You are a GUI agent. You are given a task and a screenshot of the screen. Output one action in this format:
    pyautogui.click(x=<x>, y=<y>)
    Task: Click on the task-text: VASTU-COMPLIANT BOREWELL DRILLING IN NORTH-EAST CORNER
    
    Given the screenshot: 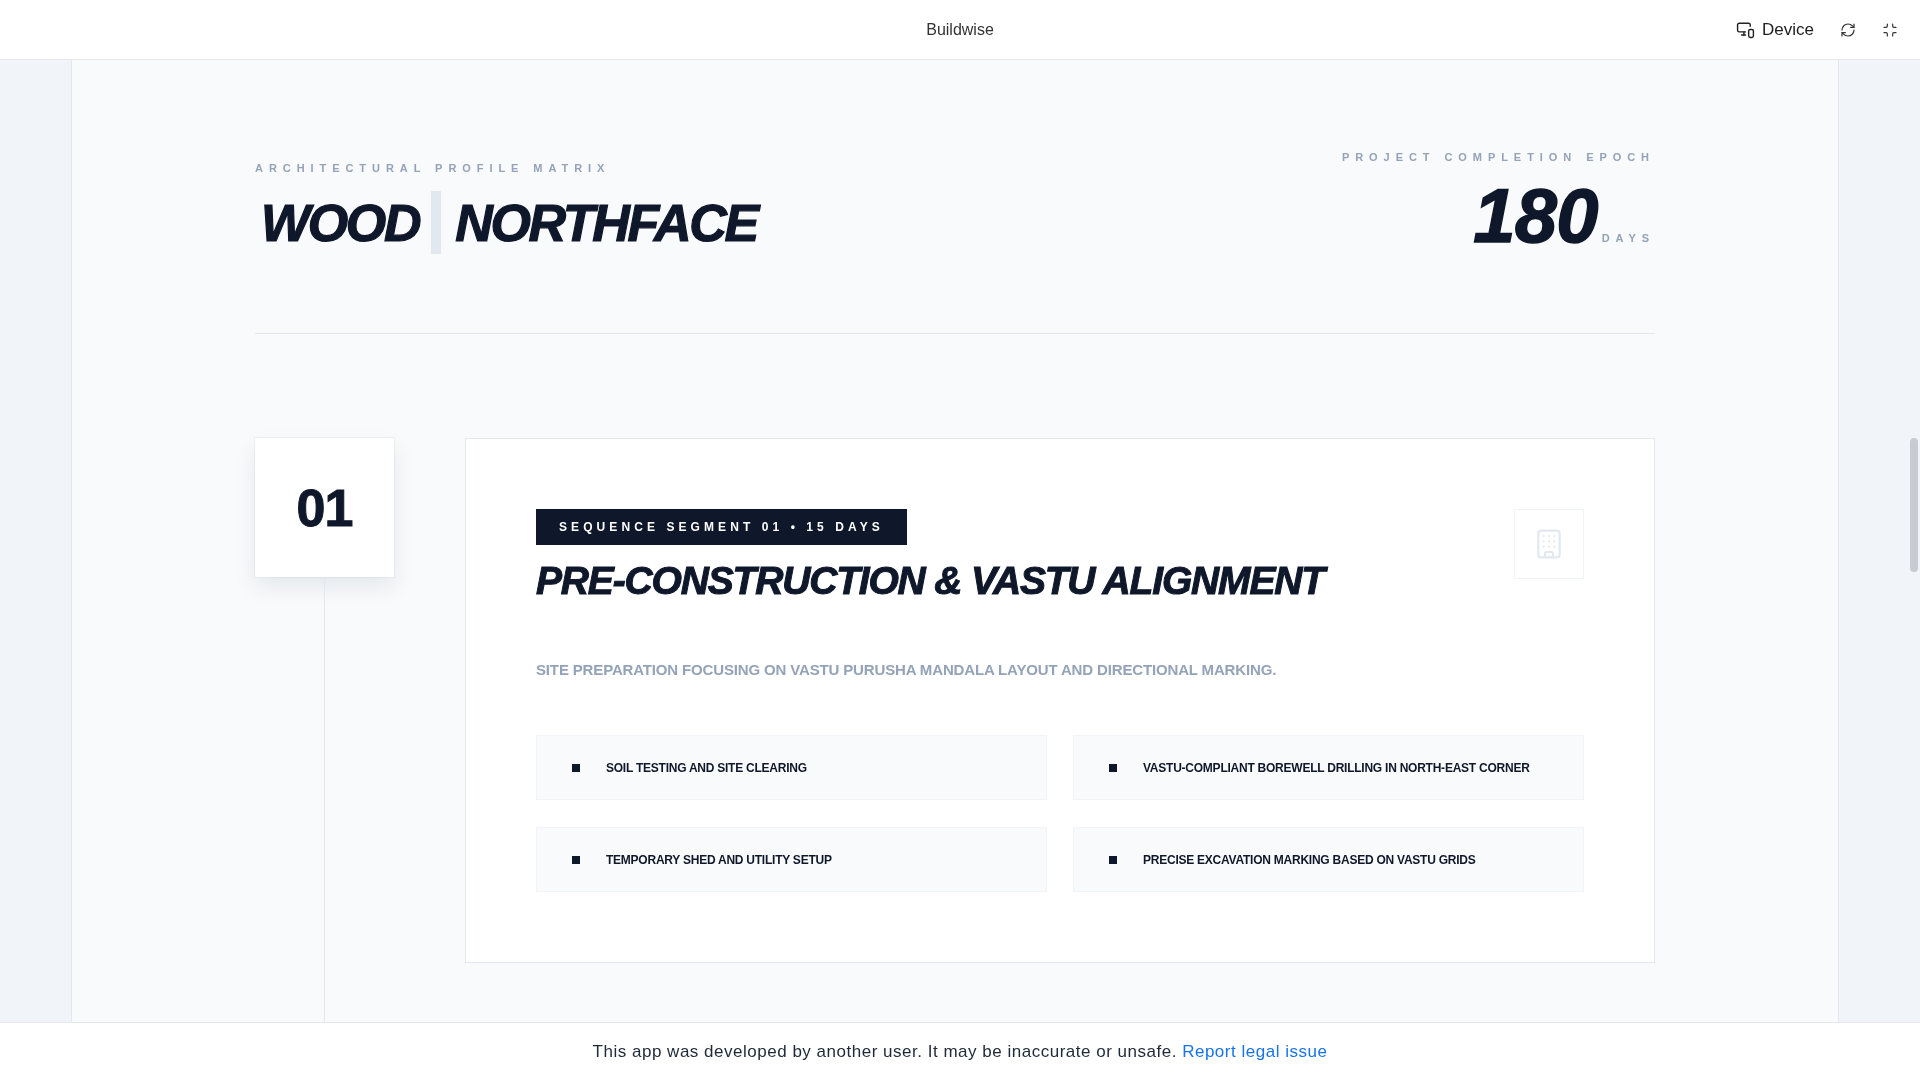 What is the action you would take?
    pyautogui.click(x=1336, y=767)
    